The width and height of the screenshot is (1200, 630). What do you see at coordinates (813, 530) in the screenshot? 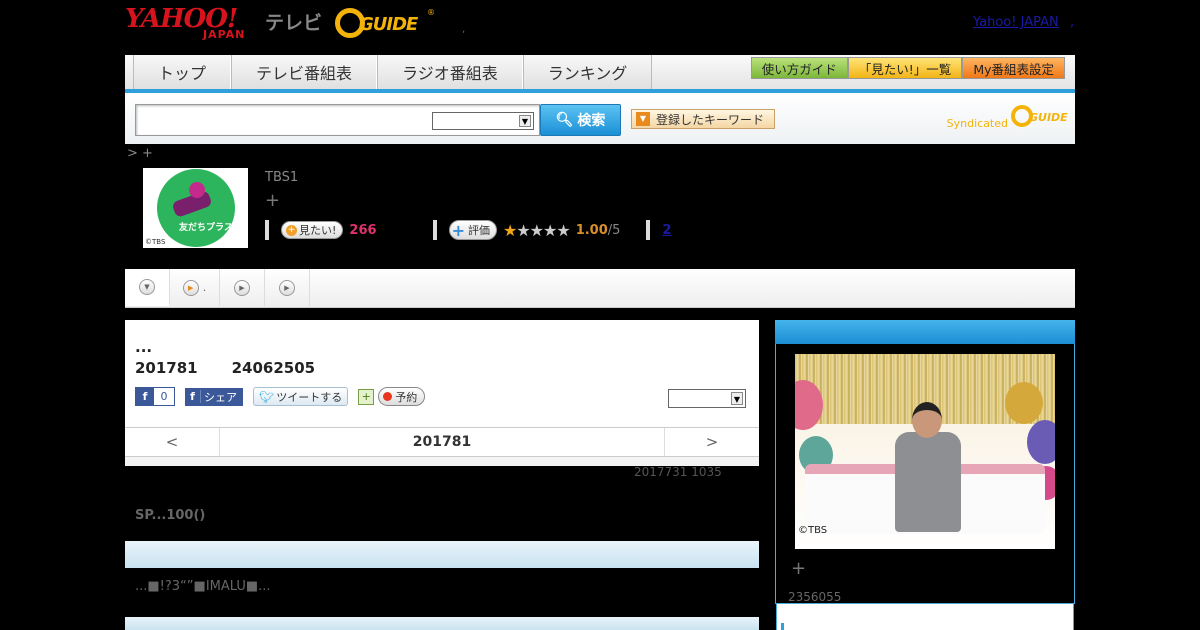
I see `photo-copyright: ©TBS` at bounding box center [813, 530].